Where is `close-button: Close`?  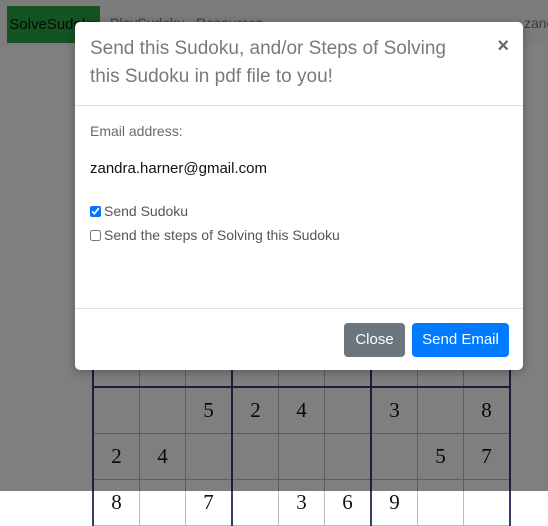 close-button: Close is located at coordinates (374, 340).